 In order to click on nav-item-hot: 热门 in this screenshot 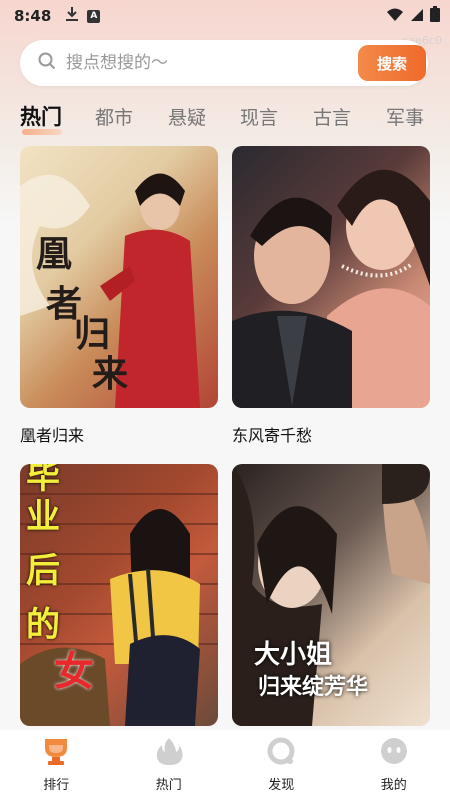, I will do `click(169, 765)`.